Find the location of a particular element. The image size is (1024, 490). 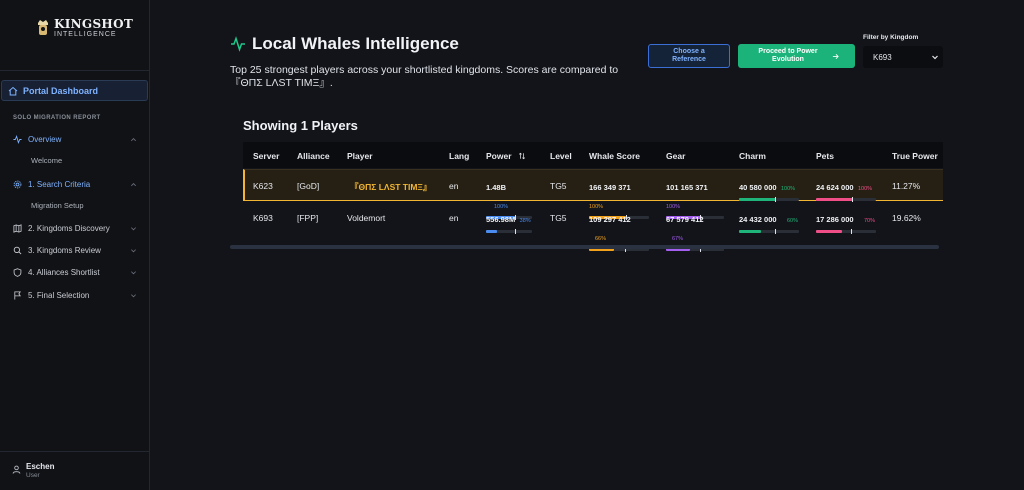

pets-value: 17 286 000 is located at coordinates (835, 219).